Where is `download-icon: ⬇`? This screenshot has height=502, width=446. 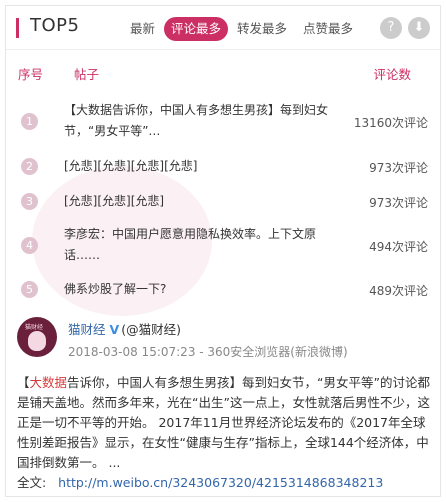
download-icon: ⬇ is located at coordinates (419, 28).